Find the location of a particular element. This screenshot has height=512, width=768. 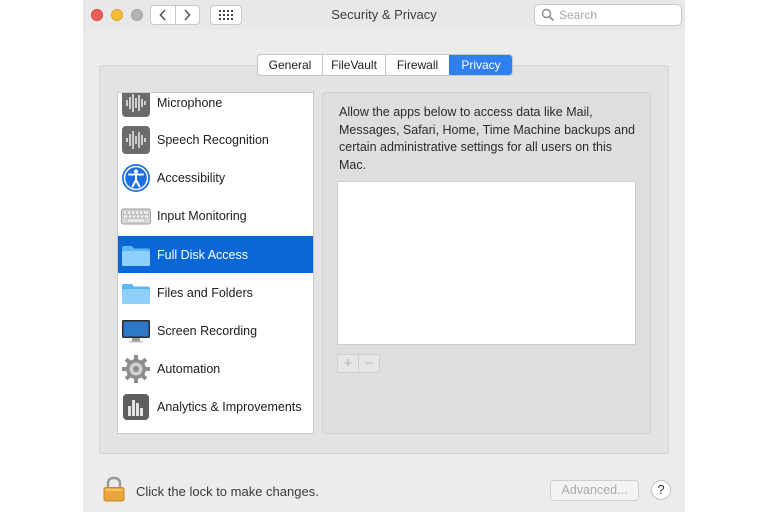

sidebar-item-label: Input Monitoring is located at coordinates (202, 215).